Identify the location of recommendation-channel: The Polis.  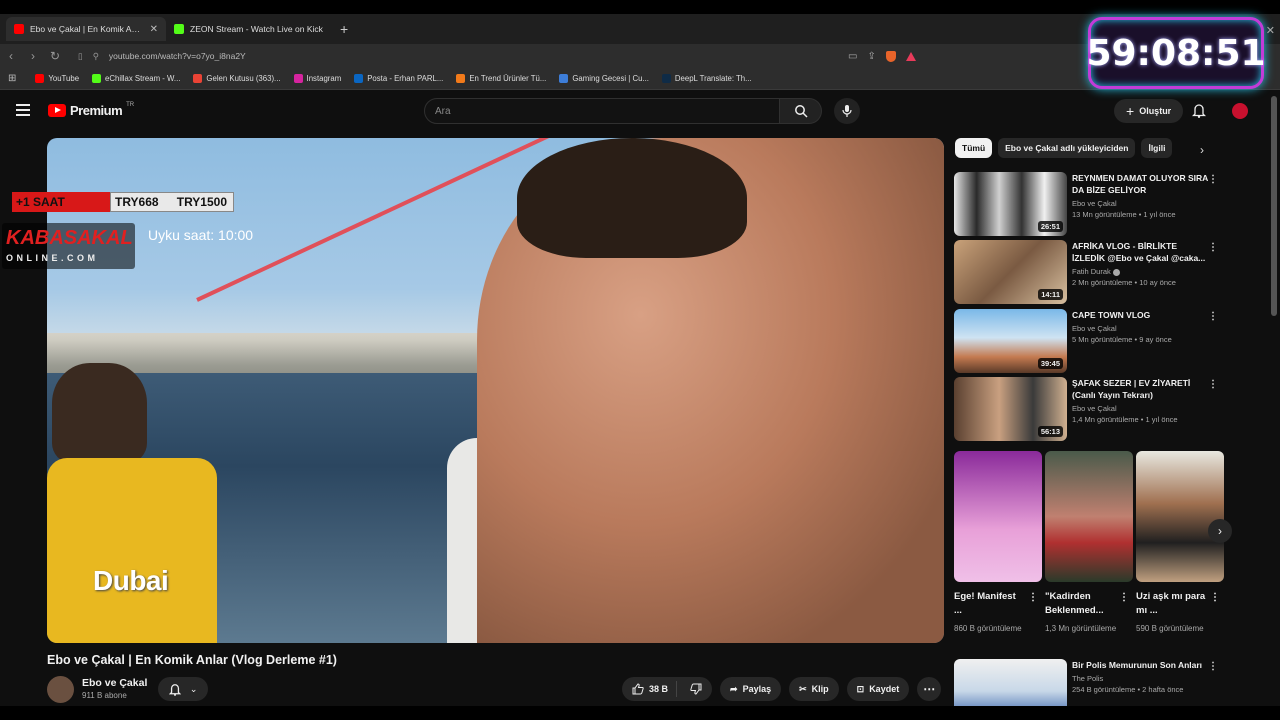
(1088, 678).